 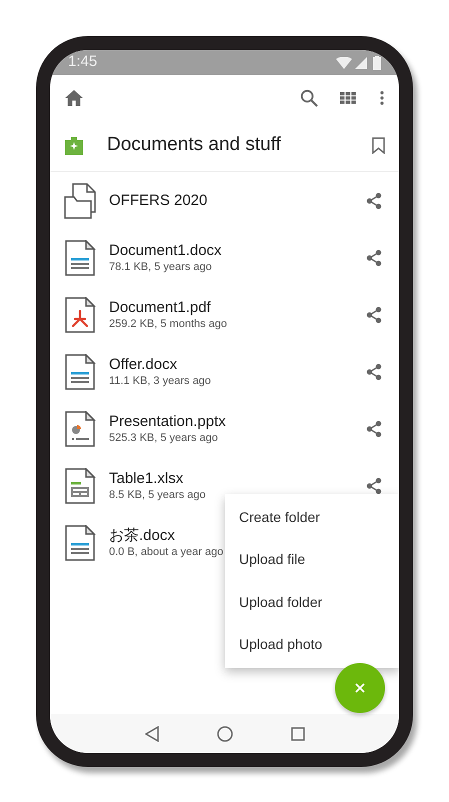 I want to click on file-details: 11.1 KB, 3 years ago, so click(x=160, y=381).